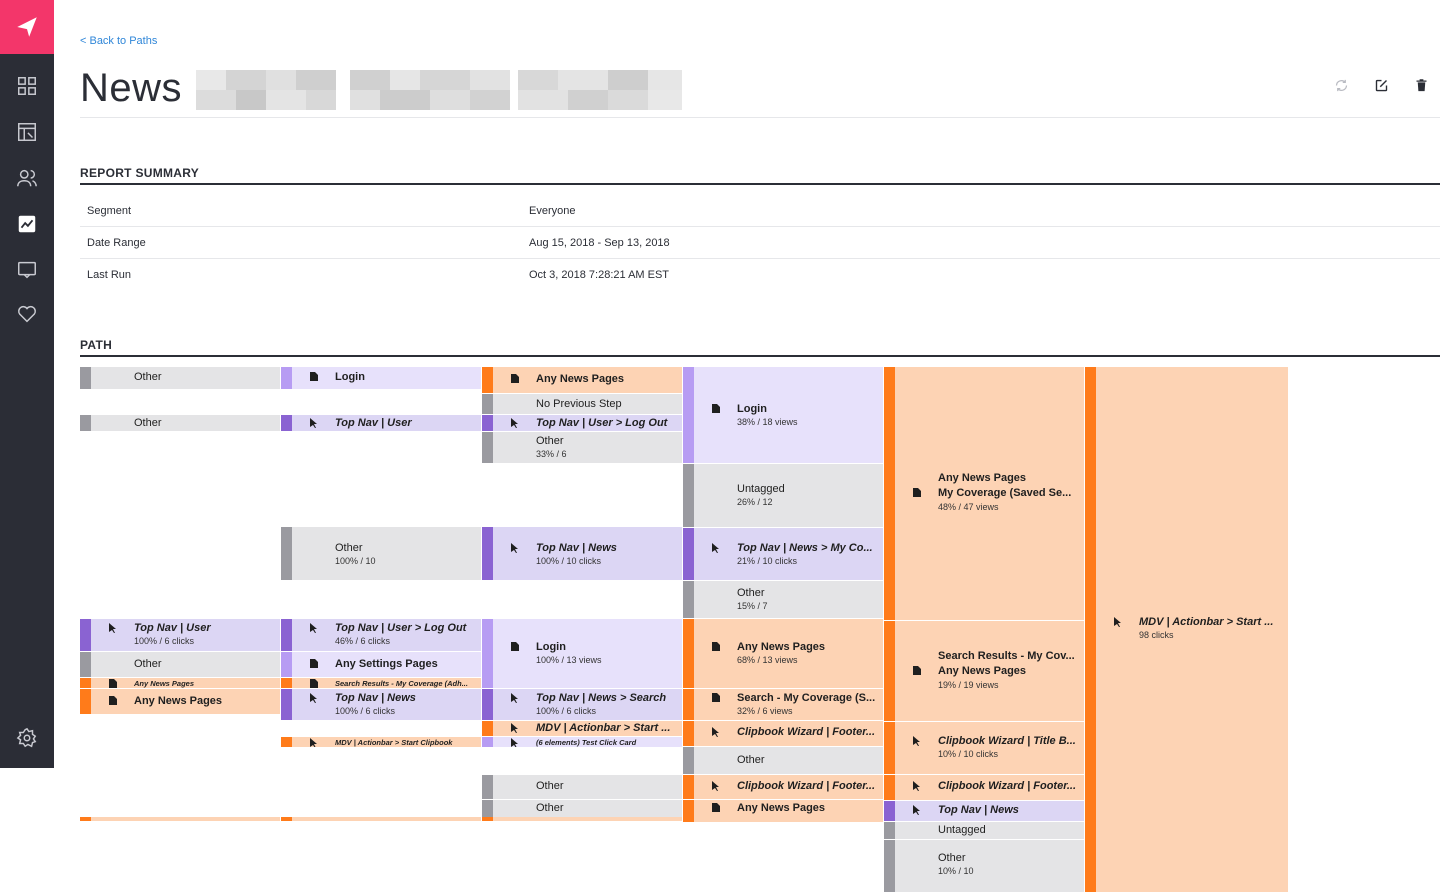 This screenshot has width=1440, height=892. What do you see at coordinates (96, 345) in the screenshot?
I see `path-heading: PATH` at bounding box center [96, 345].